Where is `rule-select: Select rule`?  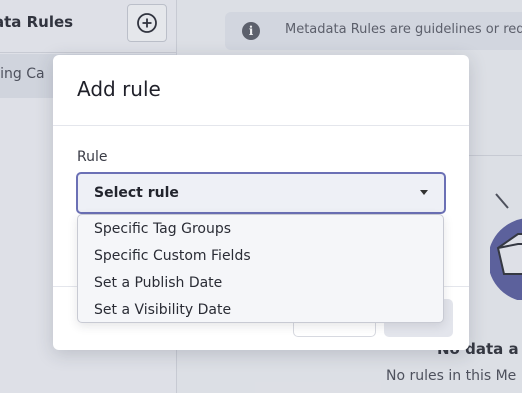
rule-select: Select rule is located at coordinates (261, 193).